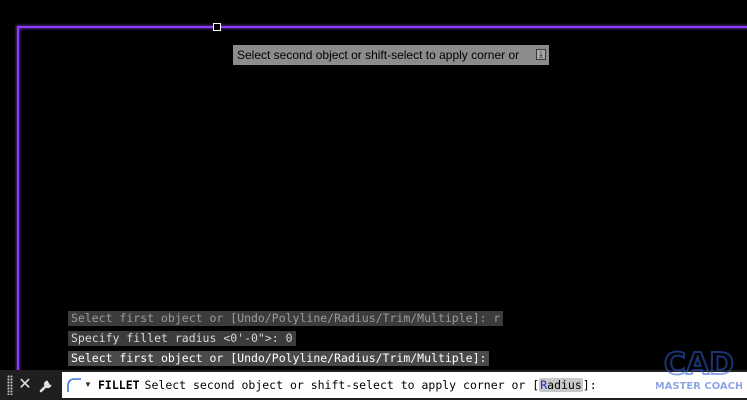 Image resolution: width=747 pixels, height=400 pixels. I want to click on chevron-down-icon: ▼, so click(88, 385).